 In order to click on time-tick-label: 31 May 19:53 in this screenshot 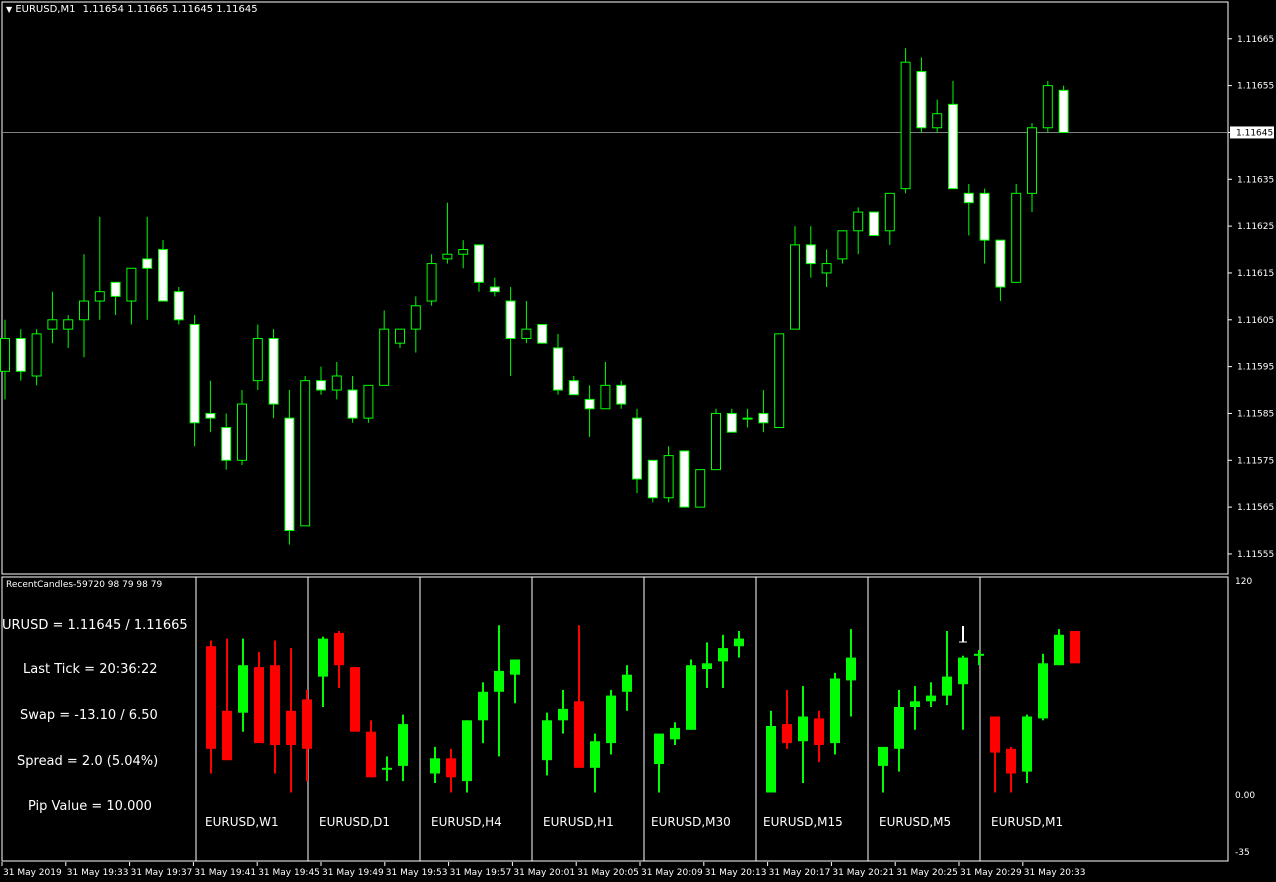, I will do `click(417, 873)`.